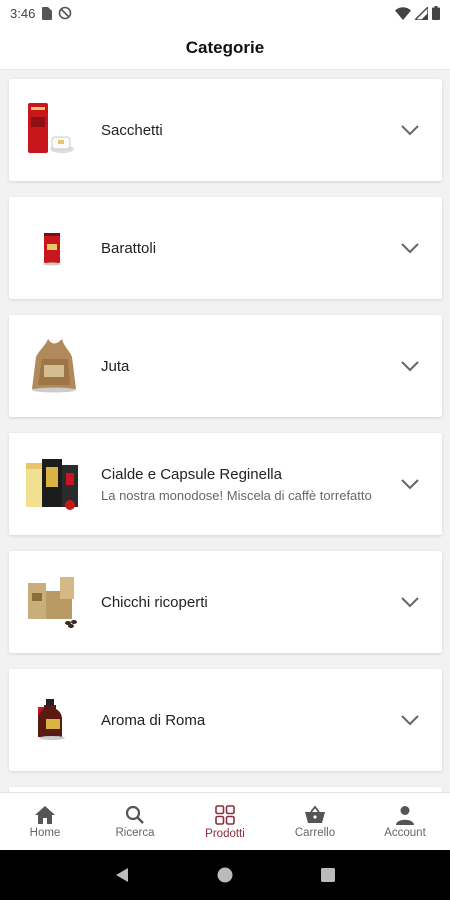 This screenshot has height=900, width=450. What do you see at coordinates (153, 720) in the screenshot?
I see `category-name: Aroma di Roma` at bounding box center [153, 720].